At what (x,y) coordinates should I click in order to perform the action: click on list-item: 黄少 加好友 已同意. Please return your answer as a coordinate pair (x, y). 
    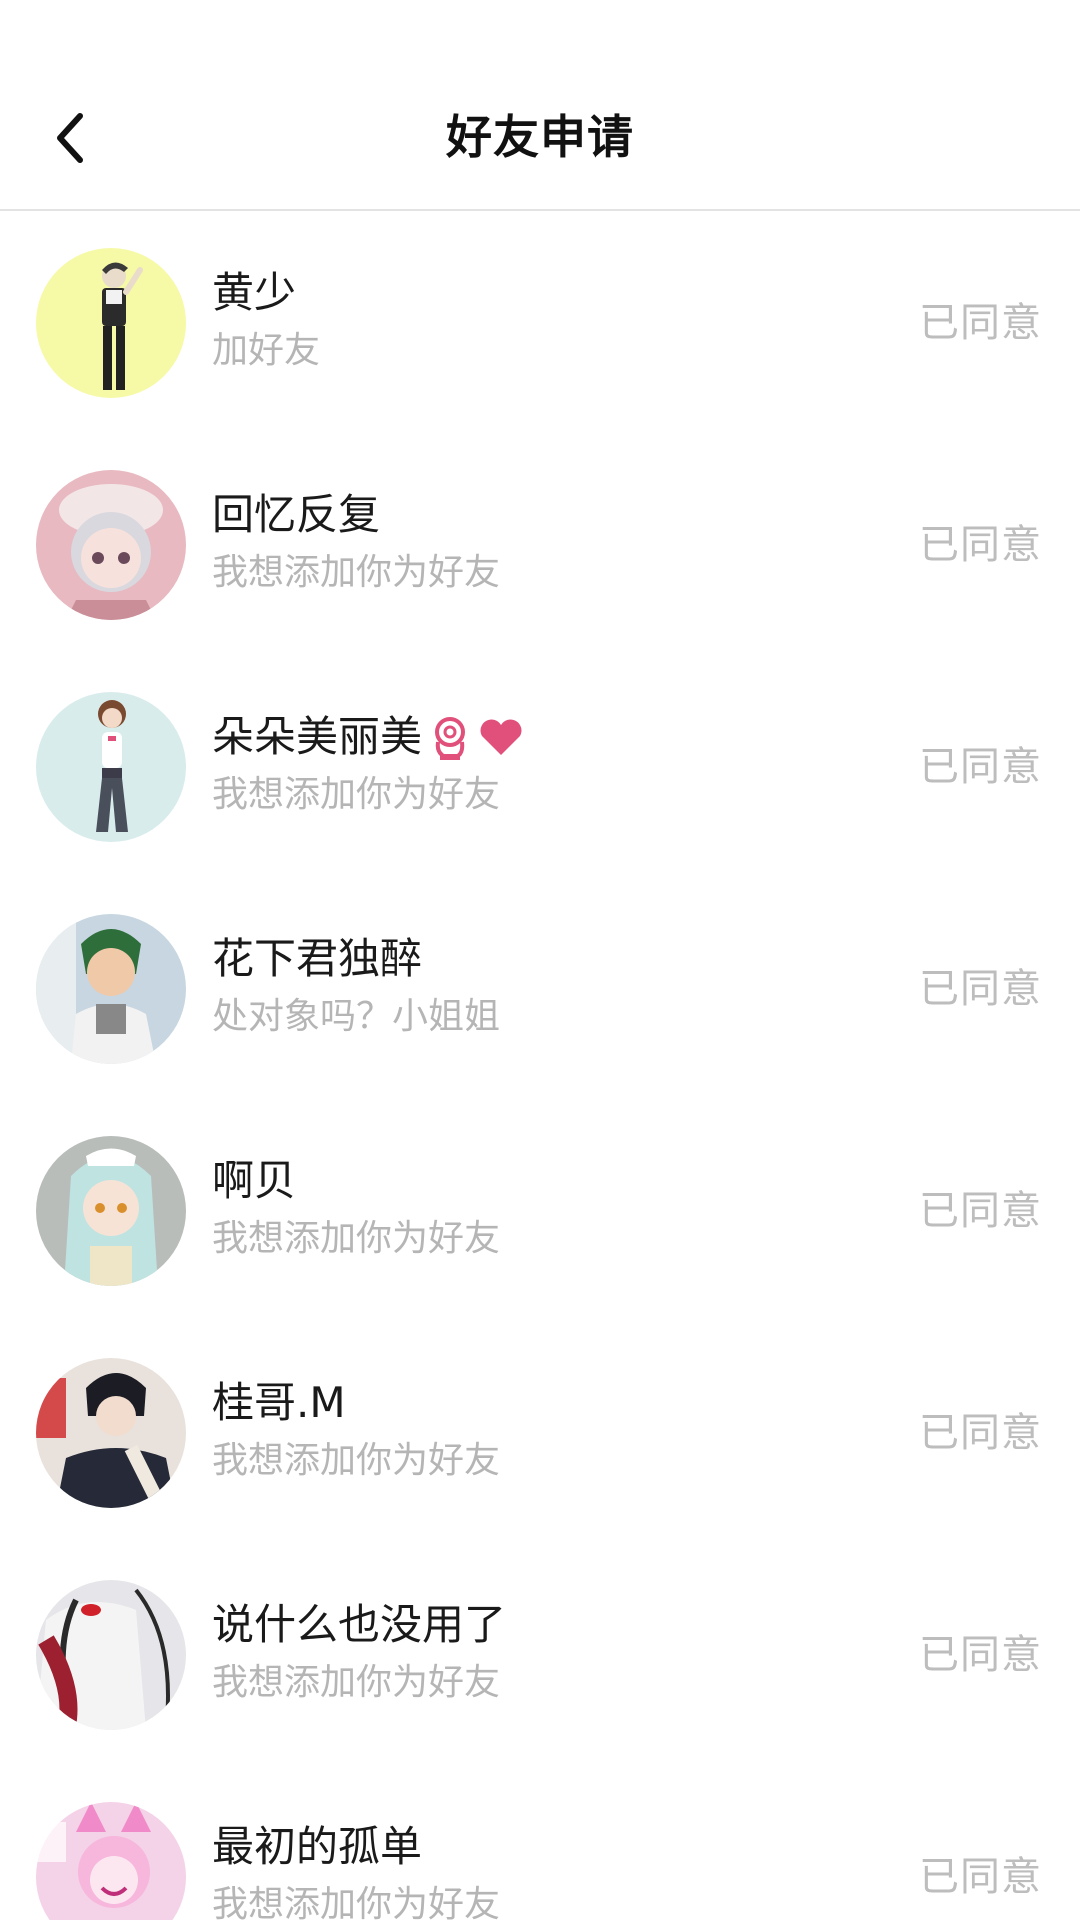
    Looking at the image, I should click on (540, 323).